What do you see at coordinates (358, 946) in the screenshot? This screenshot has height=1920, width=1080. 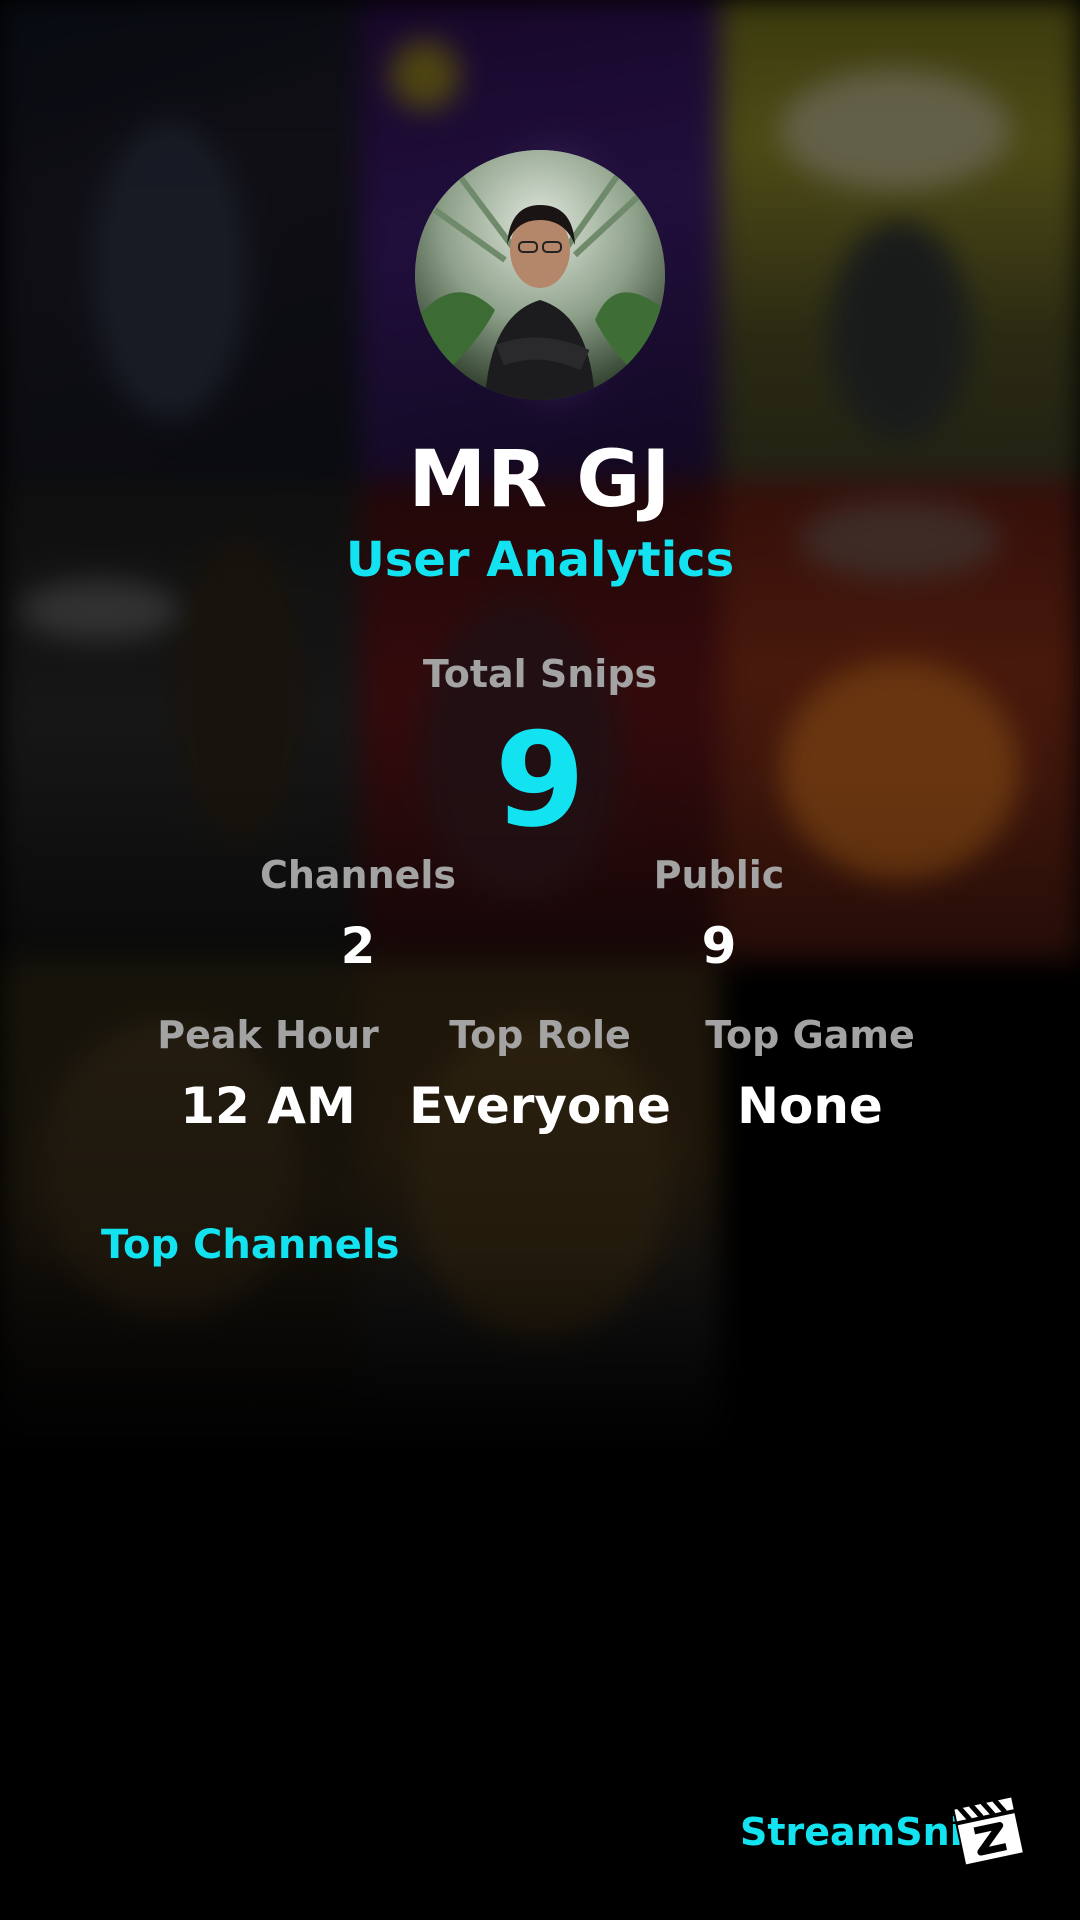 I see `channels-value: 2` at bounding box center [358, 946].